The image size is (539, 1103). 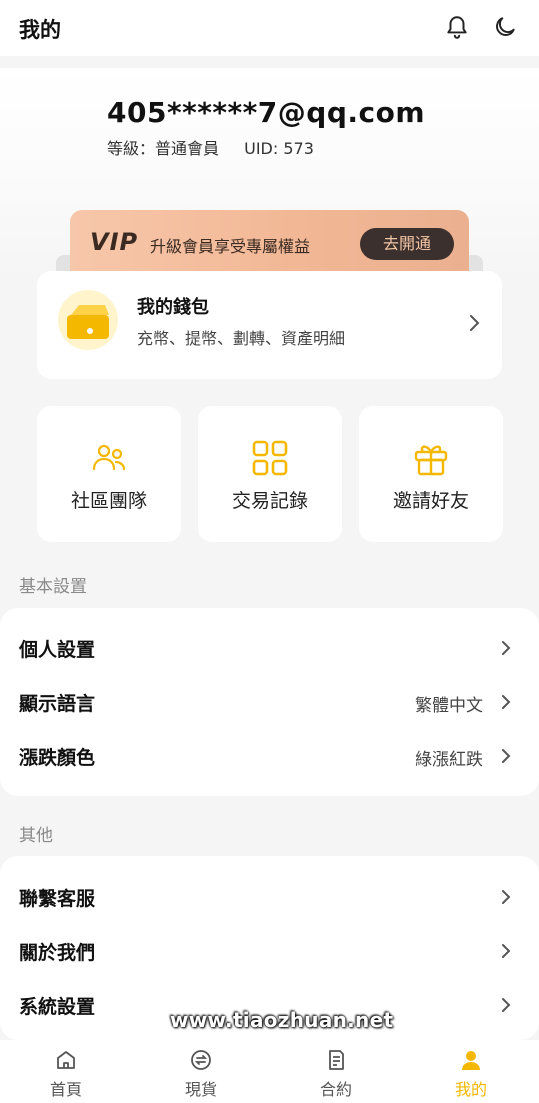 I want to click on vip-logo: VIP, so click(x=114, y=242).